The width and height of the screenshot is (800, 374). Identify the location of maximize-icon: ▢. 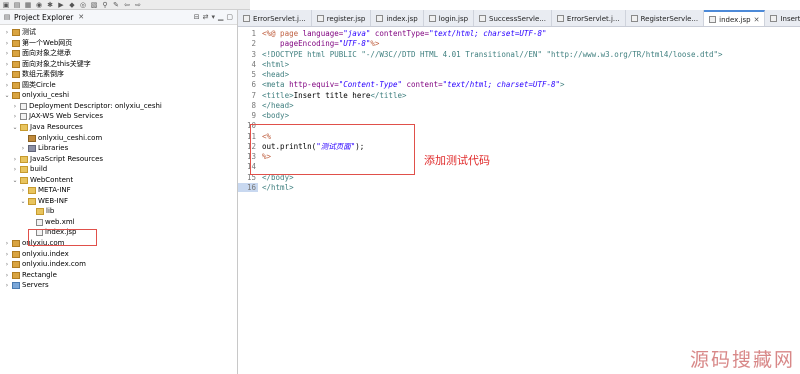
(229, 17).